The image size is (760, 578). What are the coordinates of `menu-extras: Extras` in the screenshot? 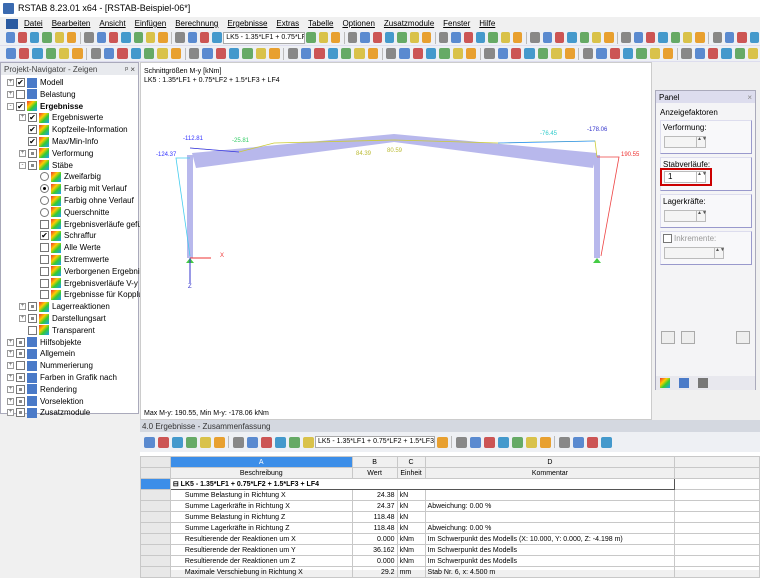 It's located at (287, 23).